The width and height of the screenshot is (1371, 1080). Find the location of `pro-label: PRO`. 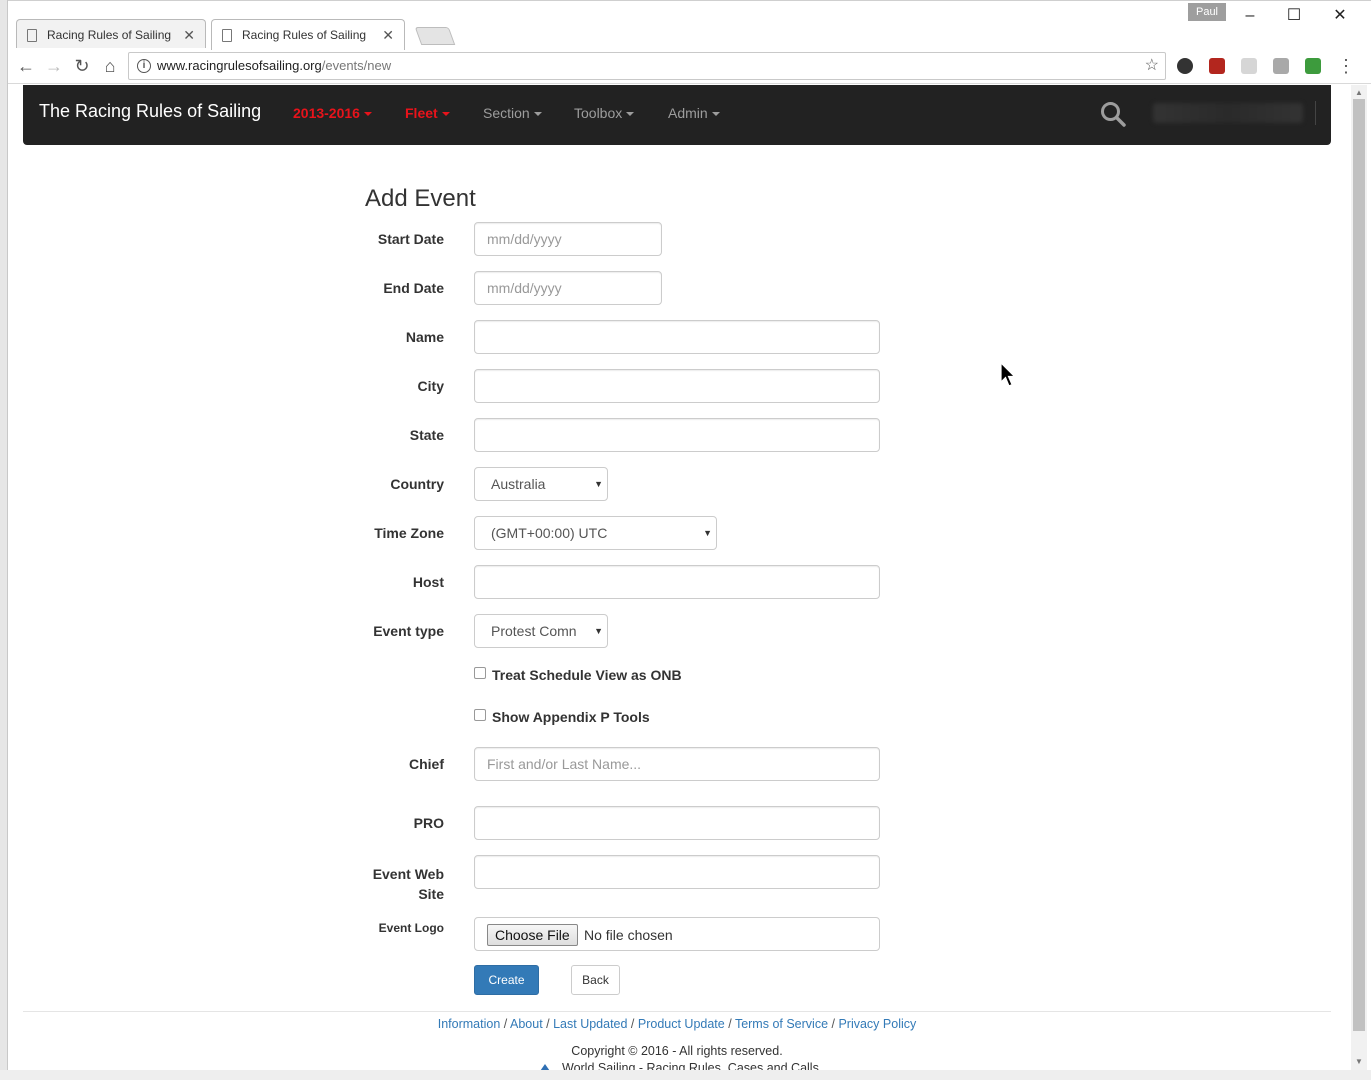

pro-label: PRO is located at coordinates (428, 823).